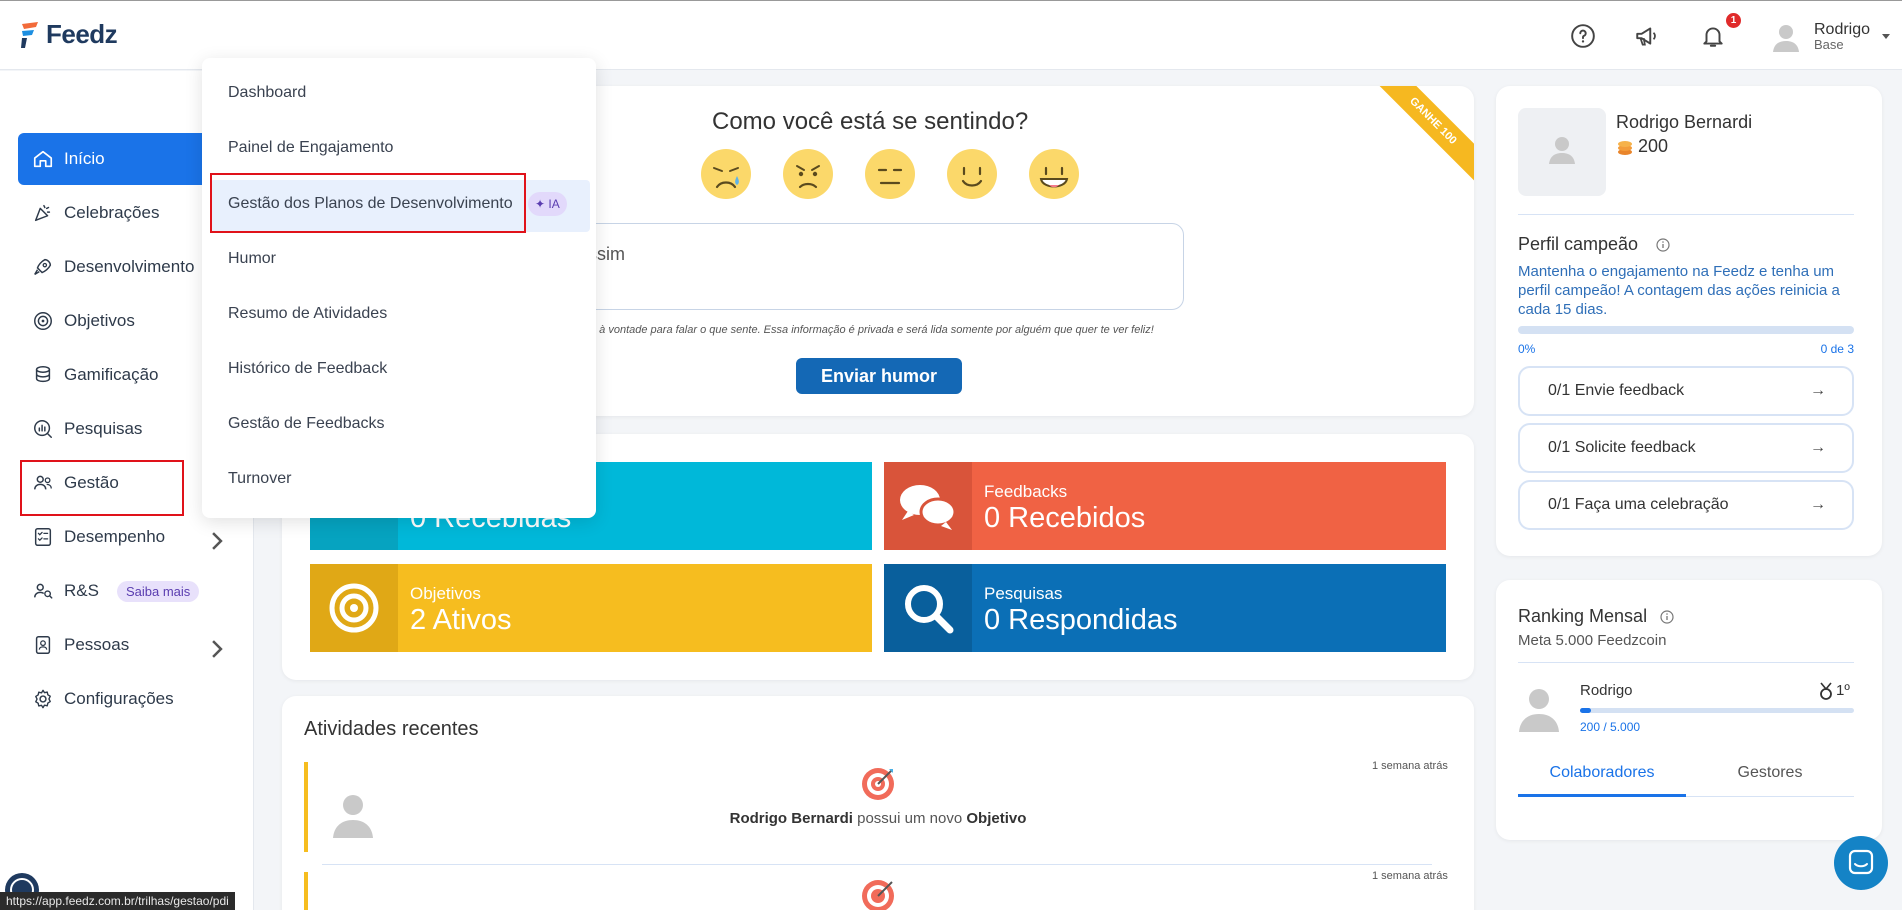  What do you see at coordinates (1647, 36) in the screenshot?
I see `megaphone-icon` at bounding box center [1647, 36].